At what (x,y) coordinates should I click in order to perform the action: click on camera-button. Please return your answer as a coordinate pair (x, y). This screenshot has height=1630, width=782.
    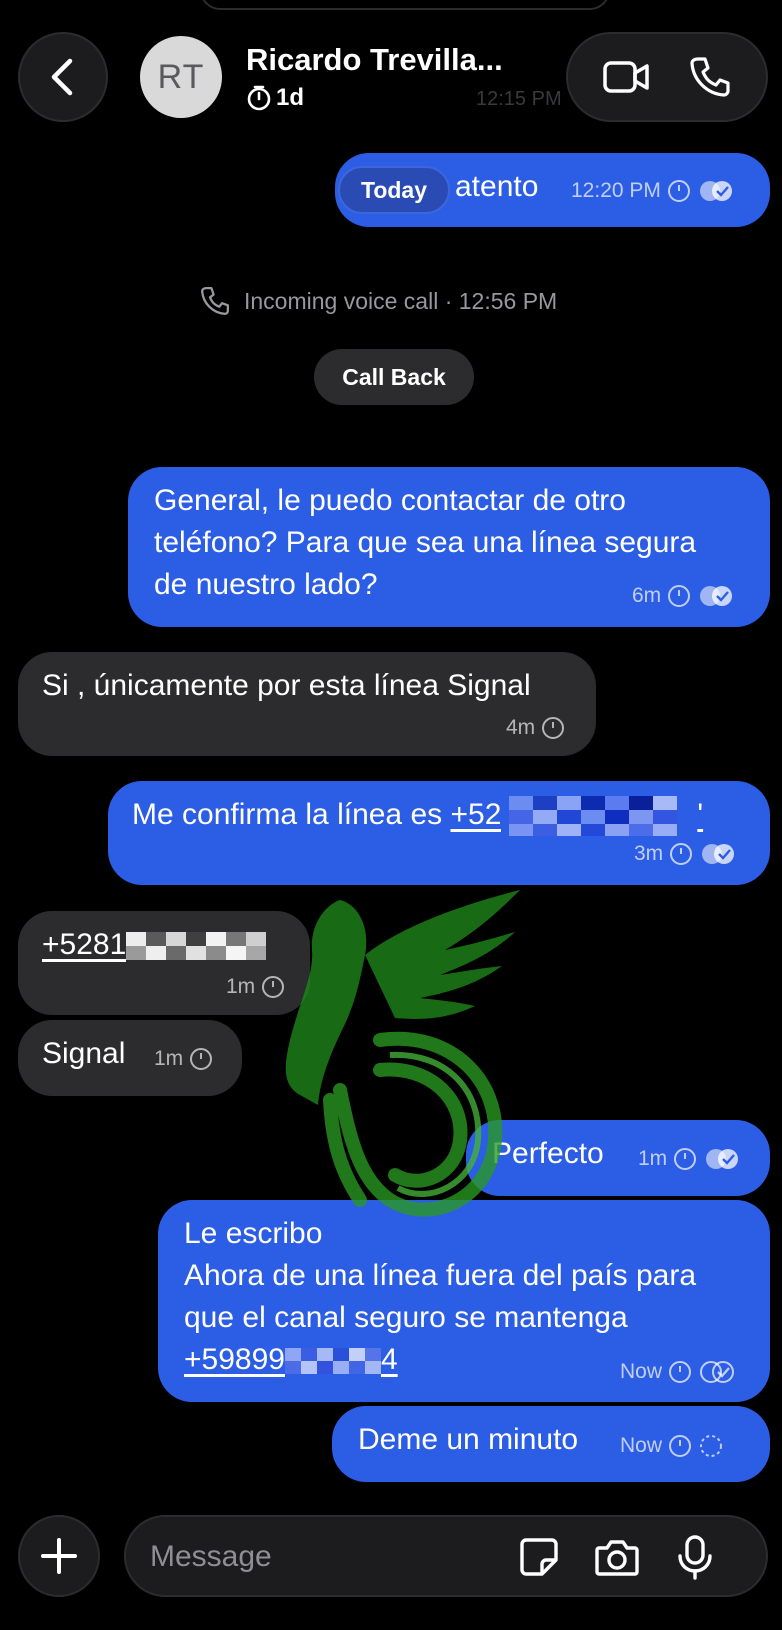
    Looking at the image, I should click on (617, 1557).